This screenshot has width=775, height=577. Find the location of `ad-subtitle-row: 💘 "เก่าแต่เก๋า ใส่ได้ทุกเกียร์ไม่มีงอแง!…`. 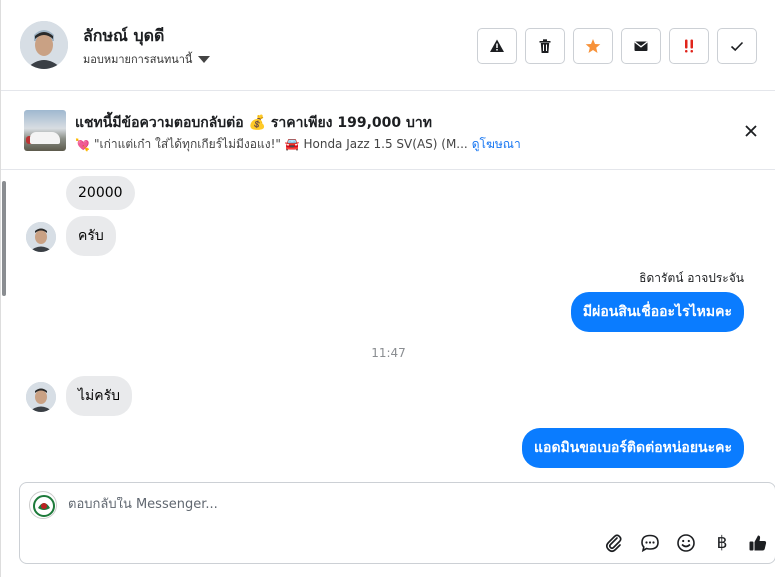

ad-subtitle-row: 💘 "เก่าแต่เก๋า ใส่ได้ทุกเกียร์ไม่มีงอแง!… is located at coordinates (298, 144).